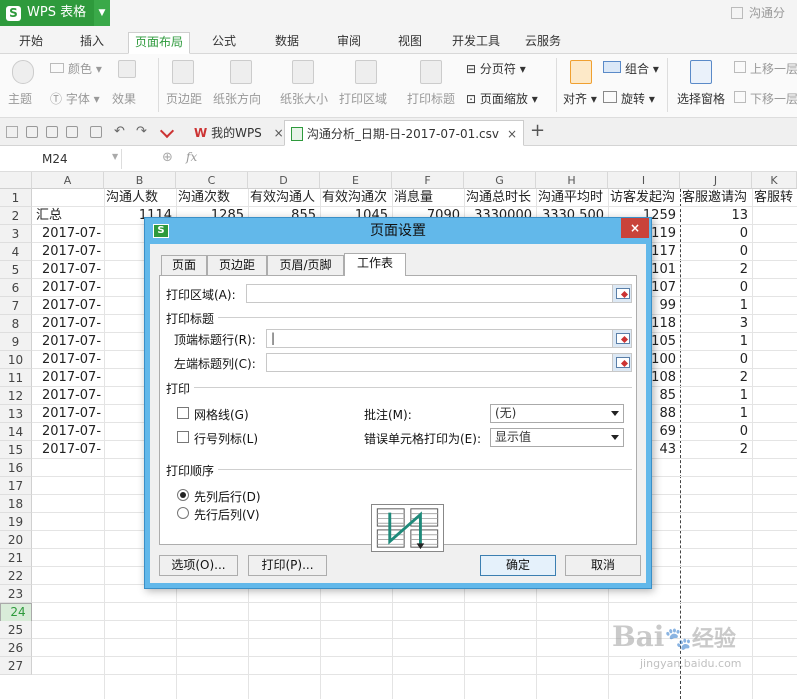  I want to click on over-then-down-radio, so click(183, 513).